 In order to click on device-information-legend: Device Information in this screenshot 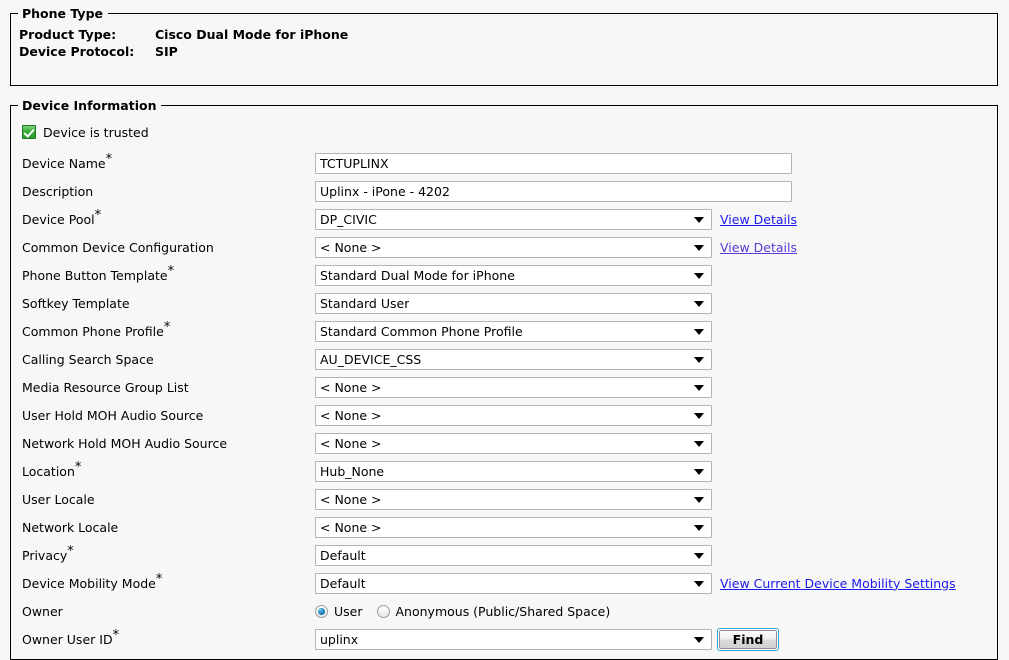, I will do `click(89, 105)`.